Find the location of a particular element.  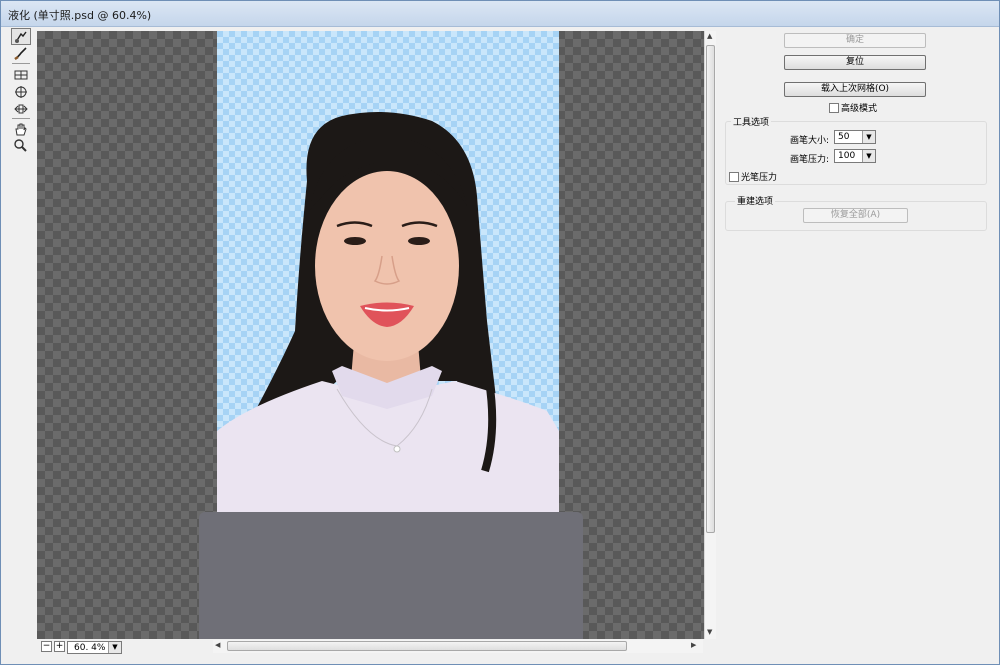

load-last-mesh-button: 载入上次网格(O) is located at coordinates (855, 89).